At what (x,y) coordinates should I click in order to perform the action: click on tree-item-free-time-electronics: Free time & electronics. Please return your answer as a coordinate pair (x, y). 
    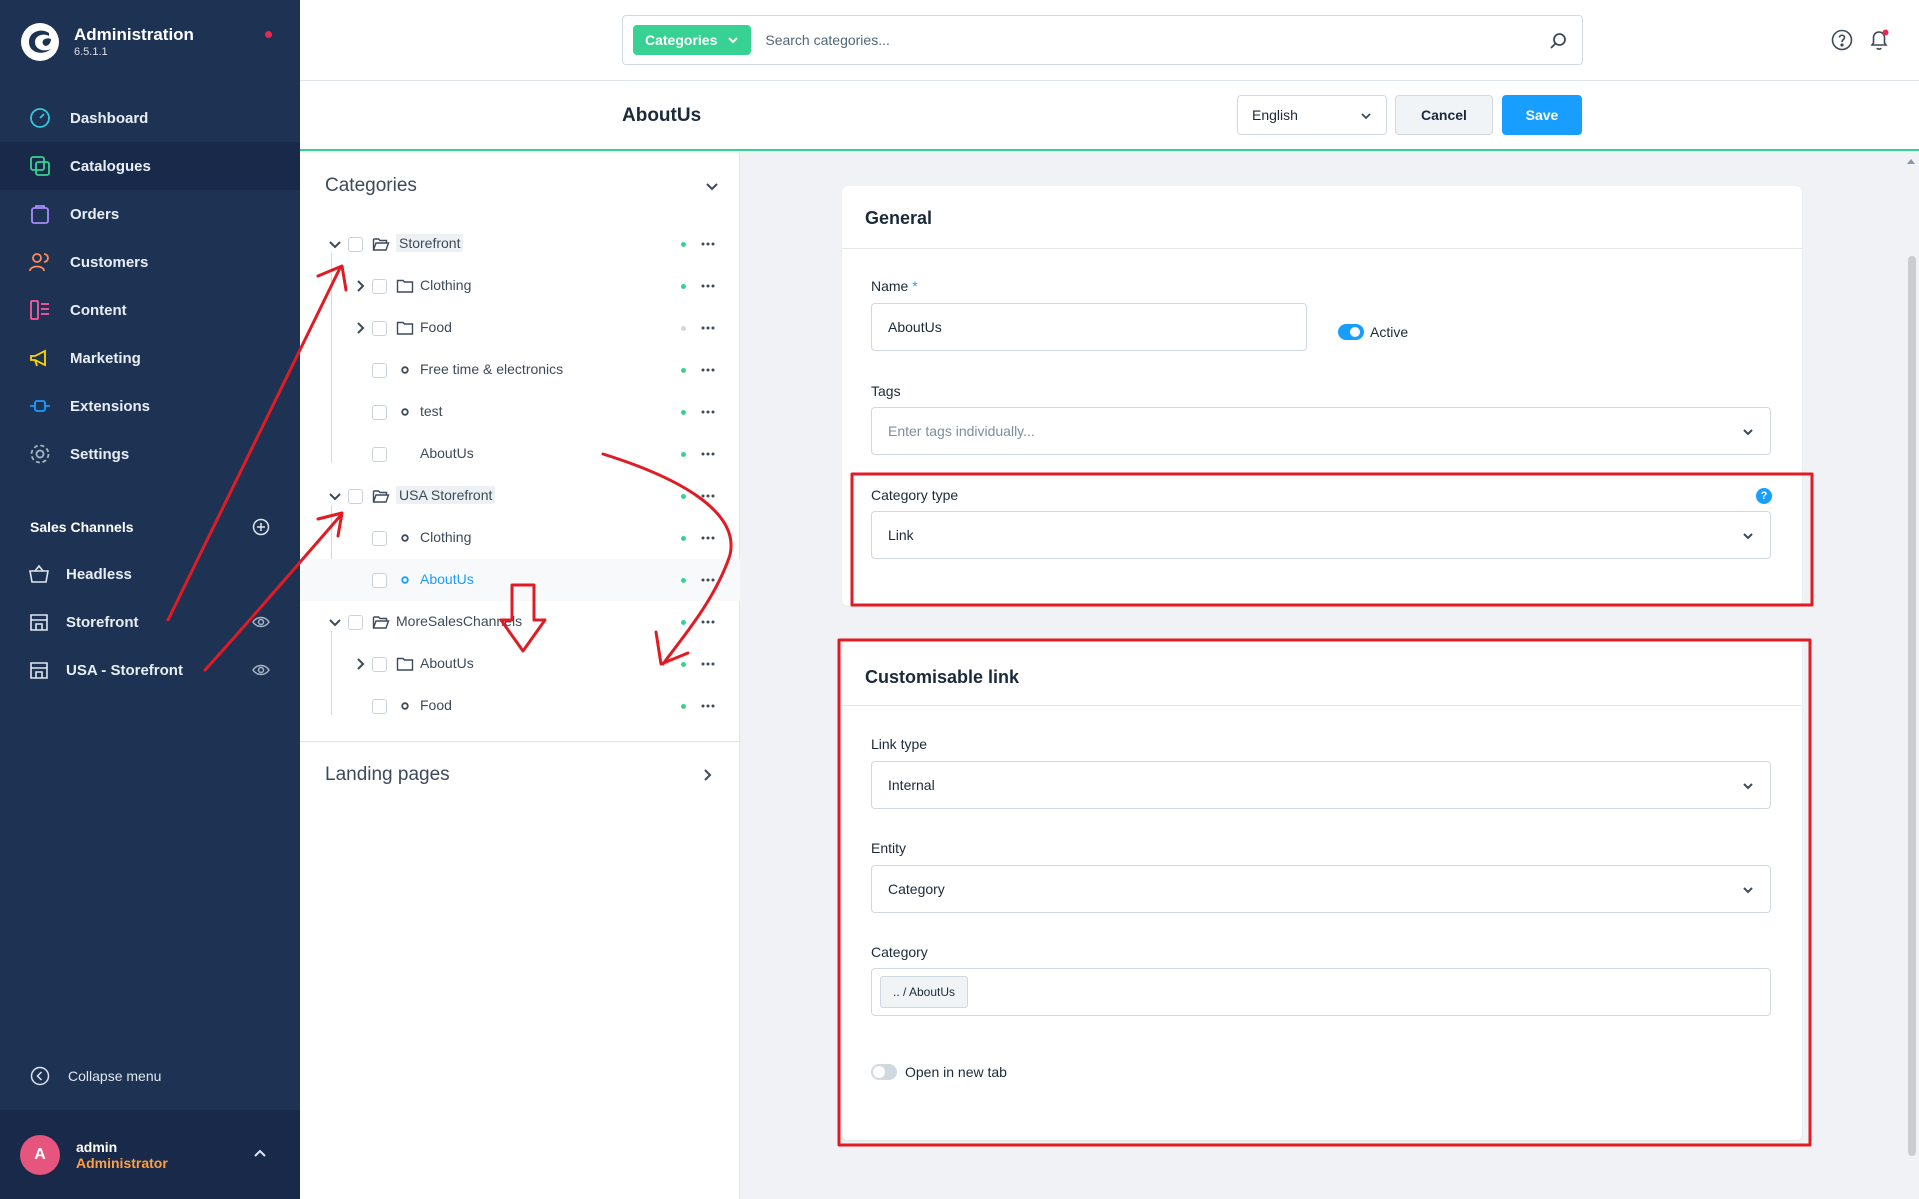
    Looking at the image, I should click on (520, 370).